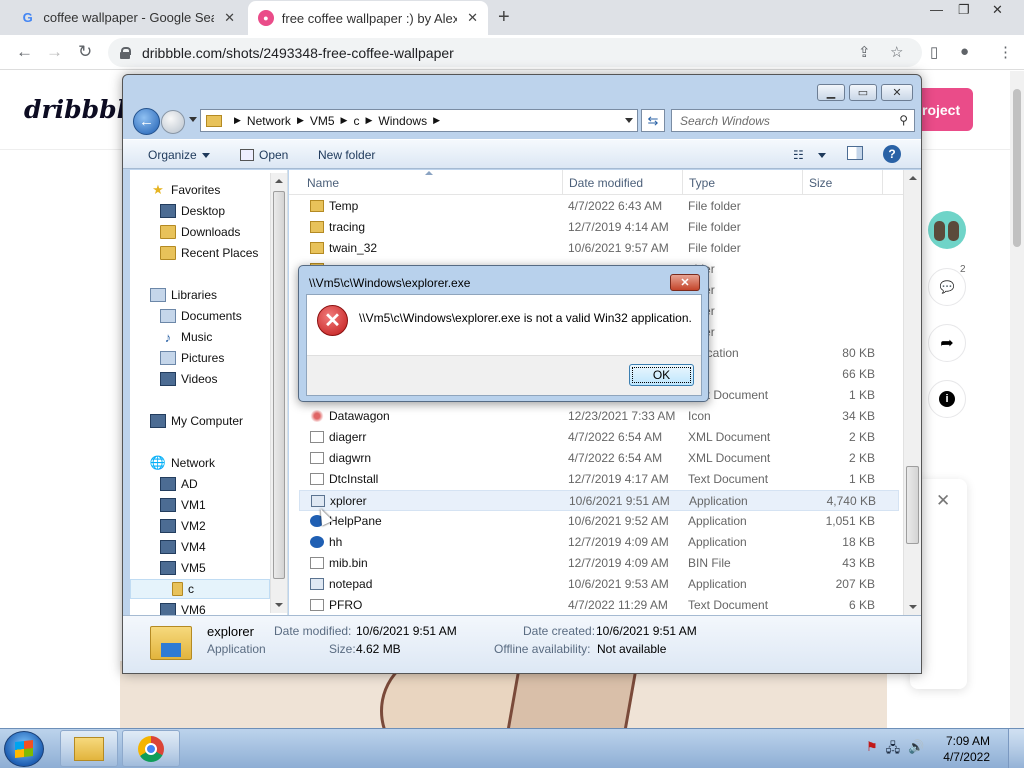  What do you see at coordinates (89, 748) in the screenshot?
I see `taskbar-explorer` at bounding box center [89, 748].